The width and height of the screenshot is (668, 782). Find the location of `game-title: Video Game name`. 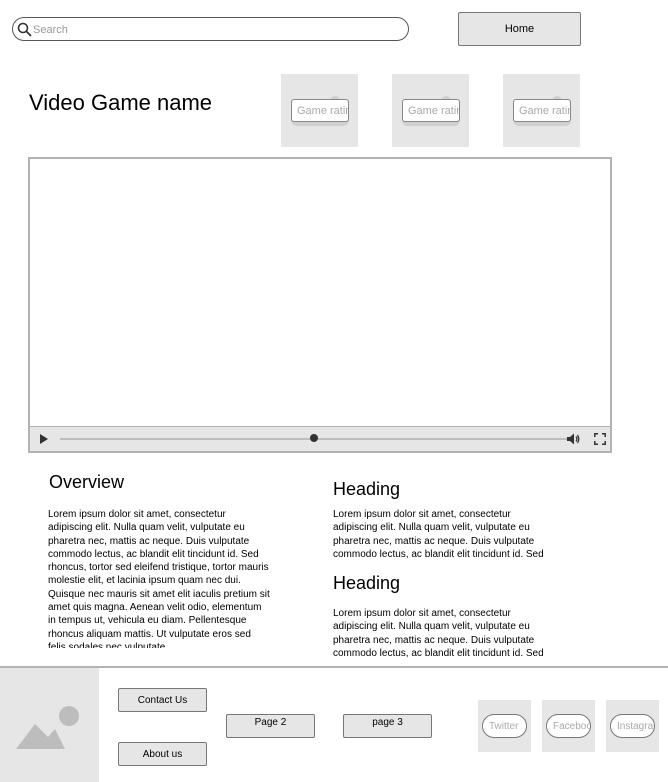

game-title: Video Game name is located at coordinates (121, 102).